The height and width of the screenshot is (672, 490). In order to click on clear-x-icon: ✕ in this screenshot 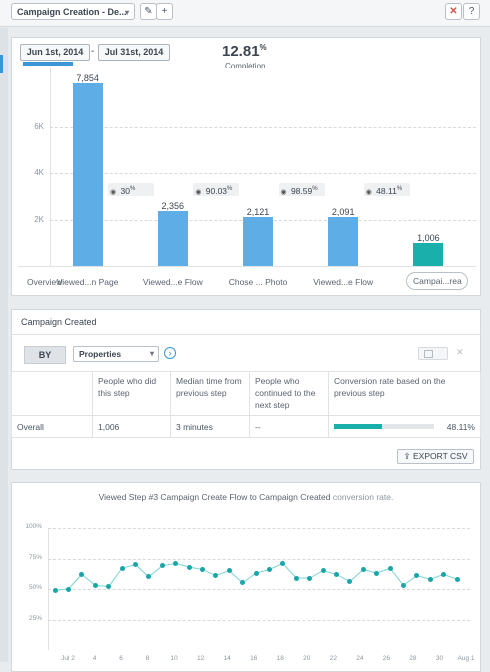, I will do `click(460, 352)`.